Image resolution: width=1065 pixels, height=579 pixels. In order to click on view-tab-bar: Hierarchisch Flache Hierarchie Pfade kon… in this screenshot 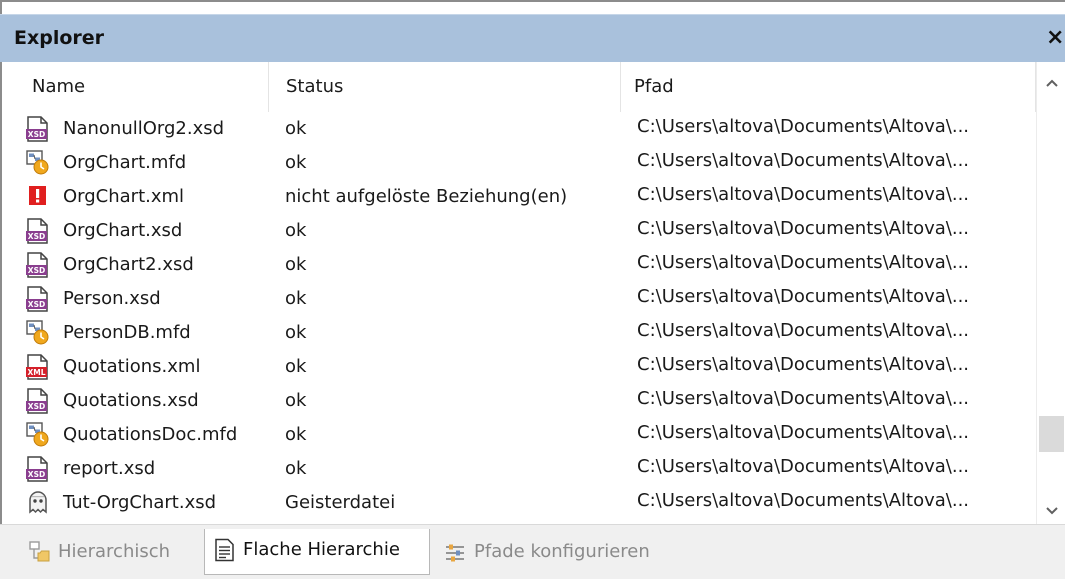, I will do `click(532, 551)`.